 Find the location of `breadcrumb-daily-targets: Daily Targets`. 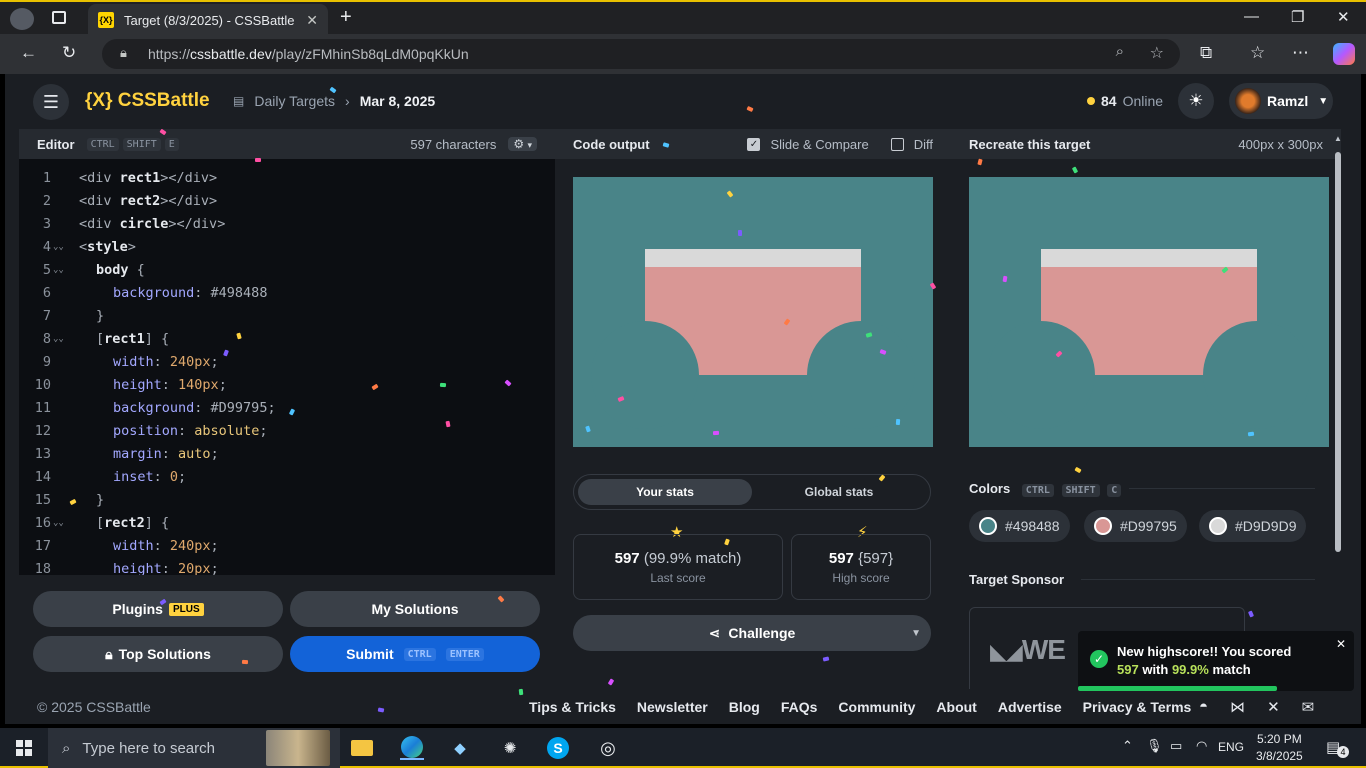

breadcrumb-daily-targets: Daily Targets is located at coordinates (294, 101).